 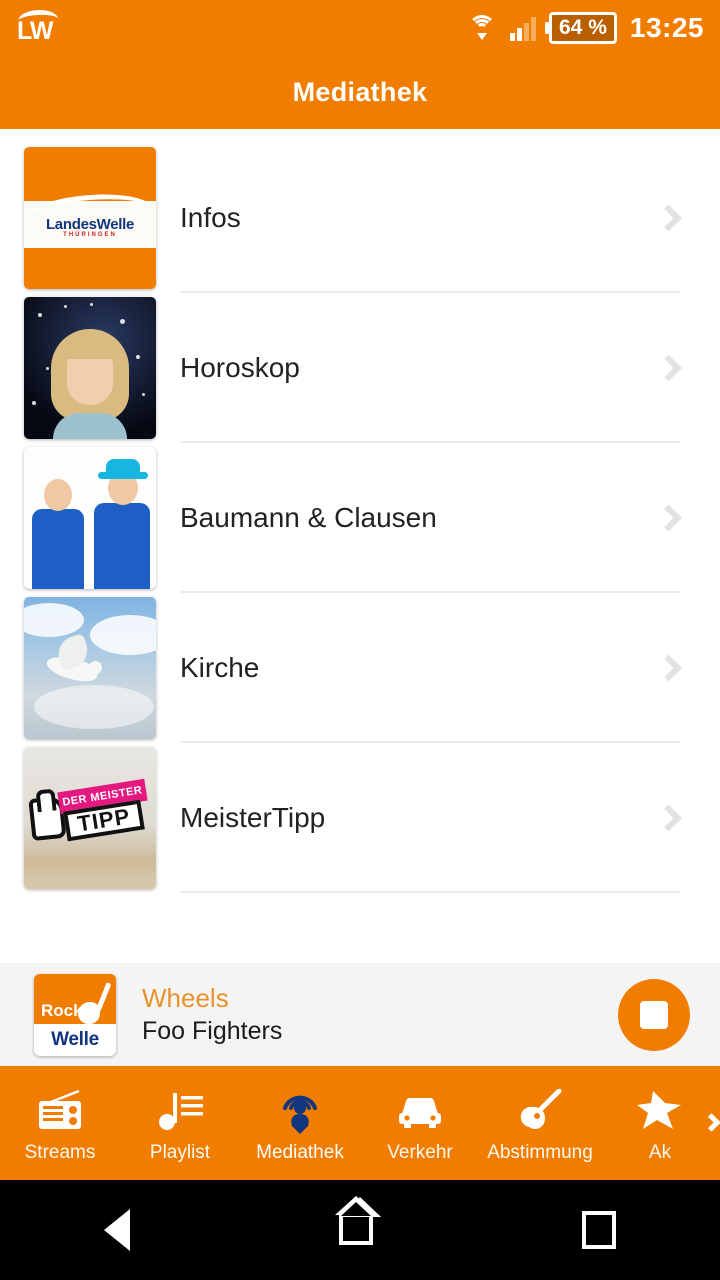 I want to click on radio-icon, so click(x=60, y=1111).